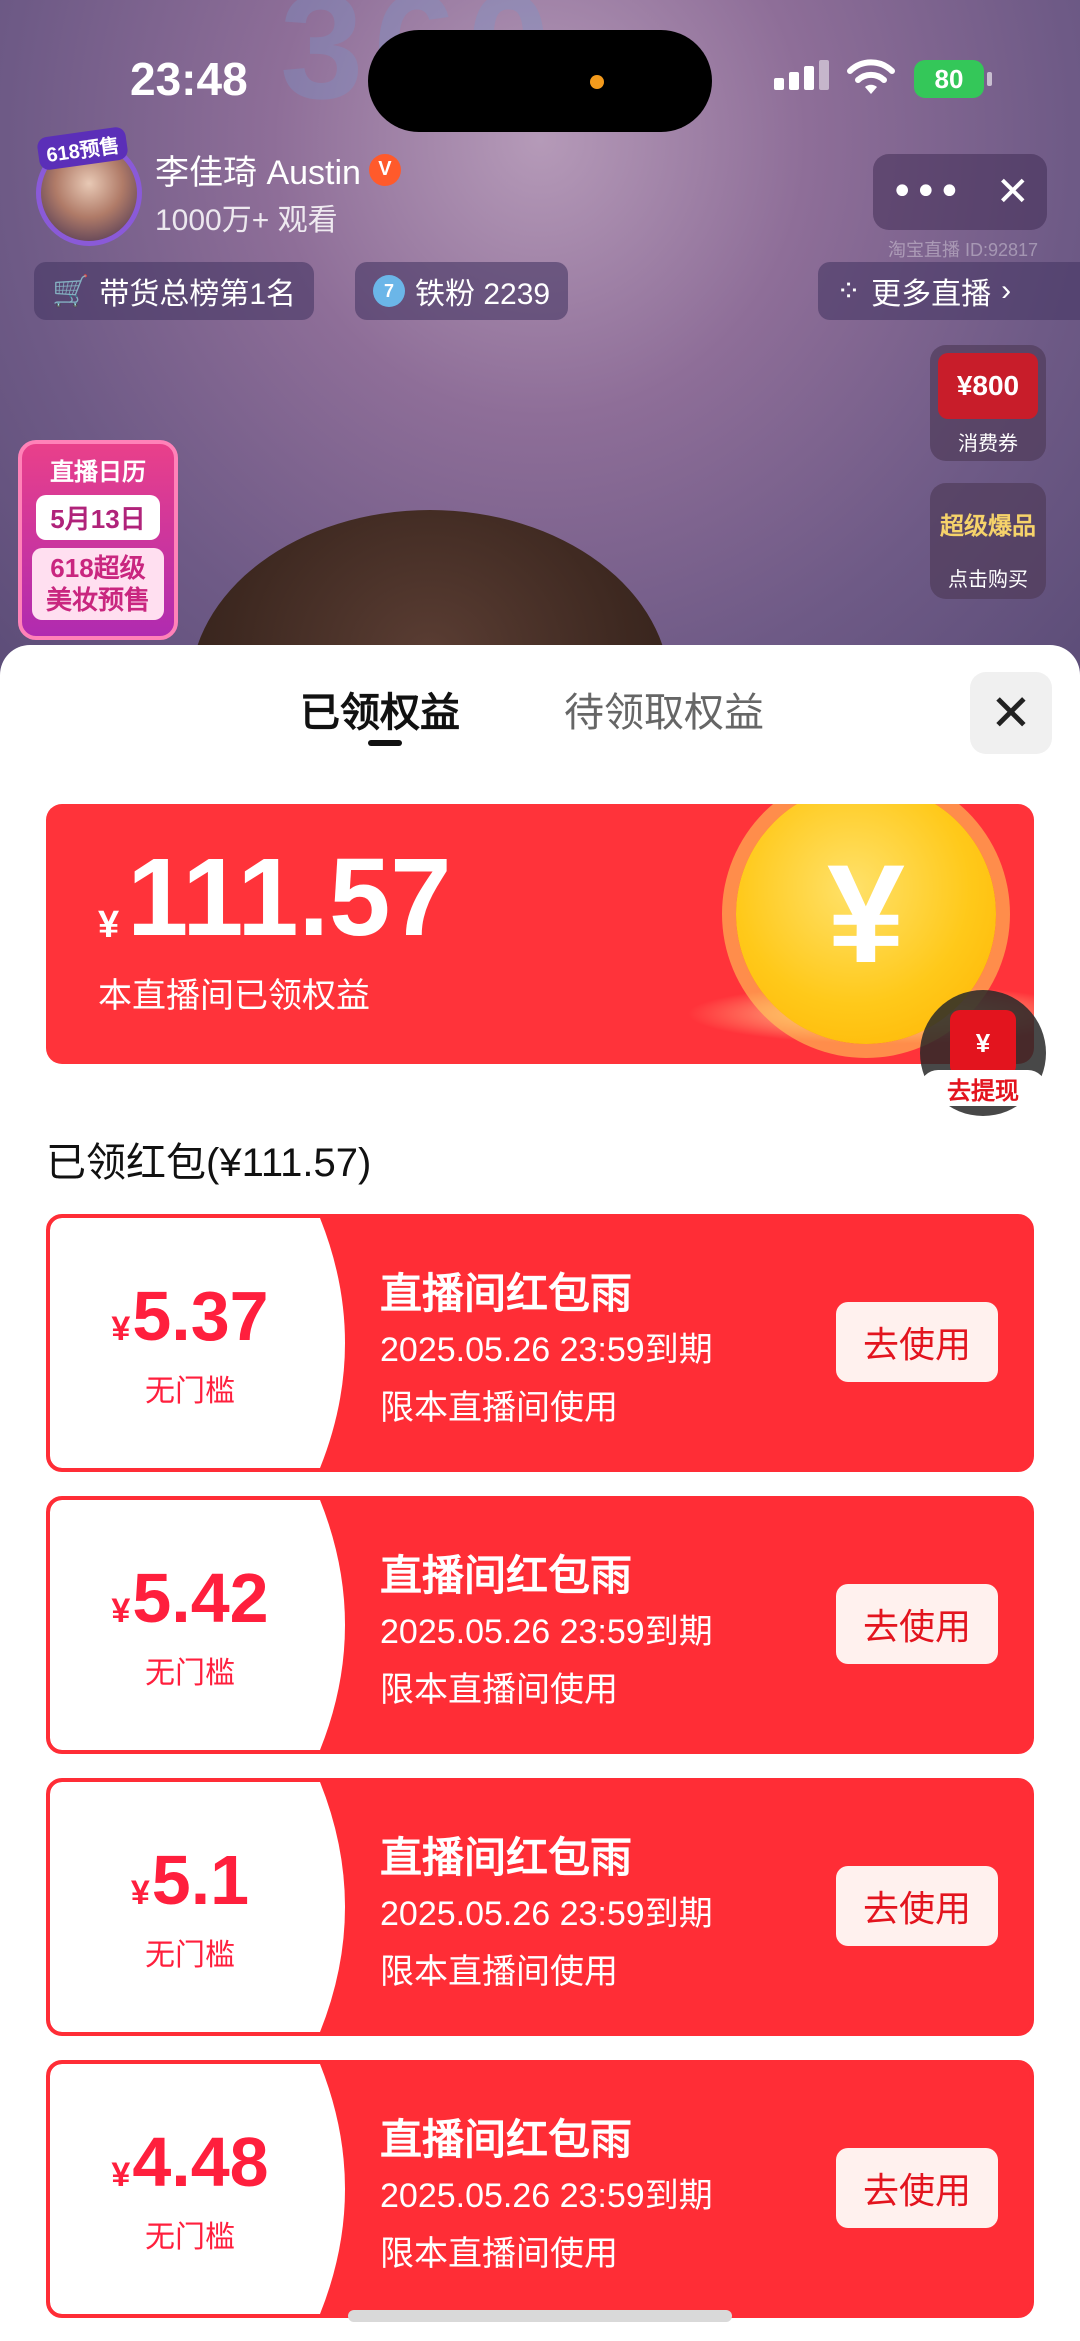 This screenshot has height=2341, width=1080. I want to click on fans-label: 铁粉 2239, so click(483, 294).